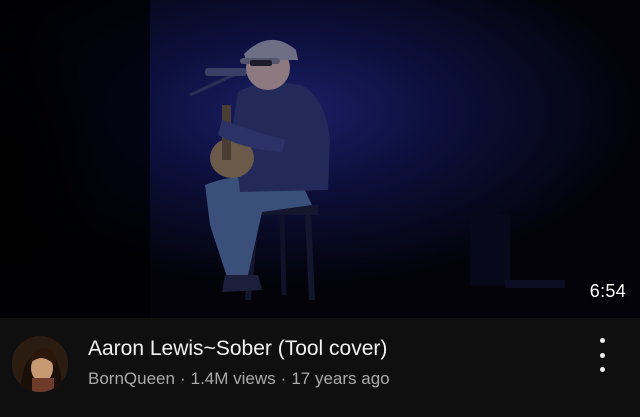 The height and width of the screenshot is (417, 640). Describe the element at coordinates (237, 349) in the screenshot. I see `video-title: Aaron Lewis~Sober (Tool cover)` at that location.